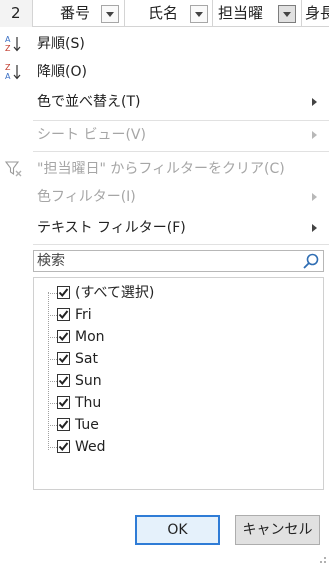  What do you see at coordinates (87, 425) in the screenshot?
I see `list-item-label: Tue` at bounding box center [87, 425].